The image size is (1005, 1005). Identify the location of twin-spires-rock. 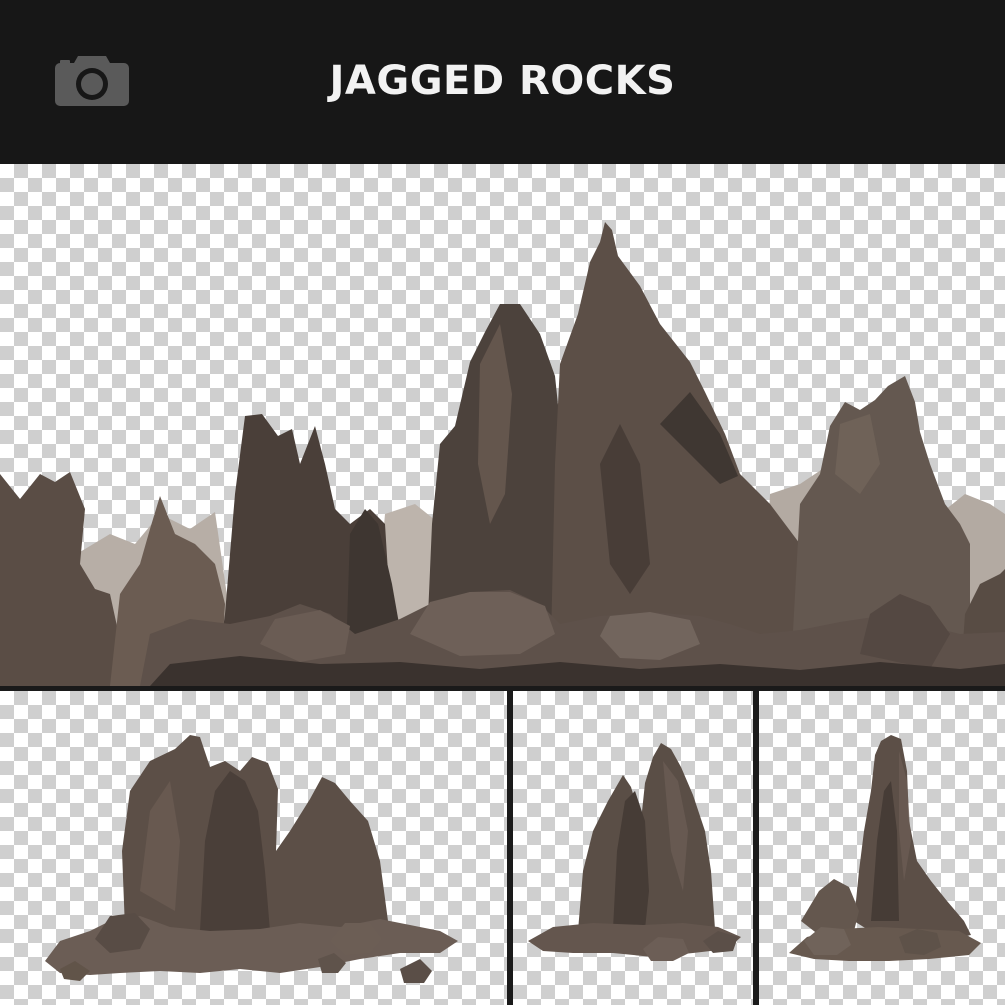
(634, 852).